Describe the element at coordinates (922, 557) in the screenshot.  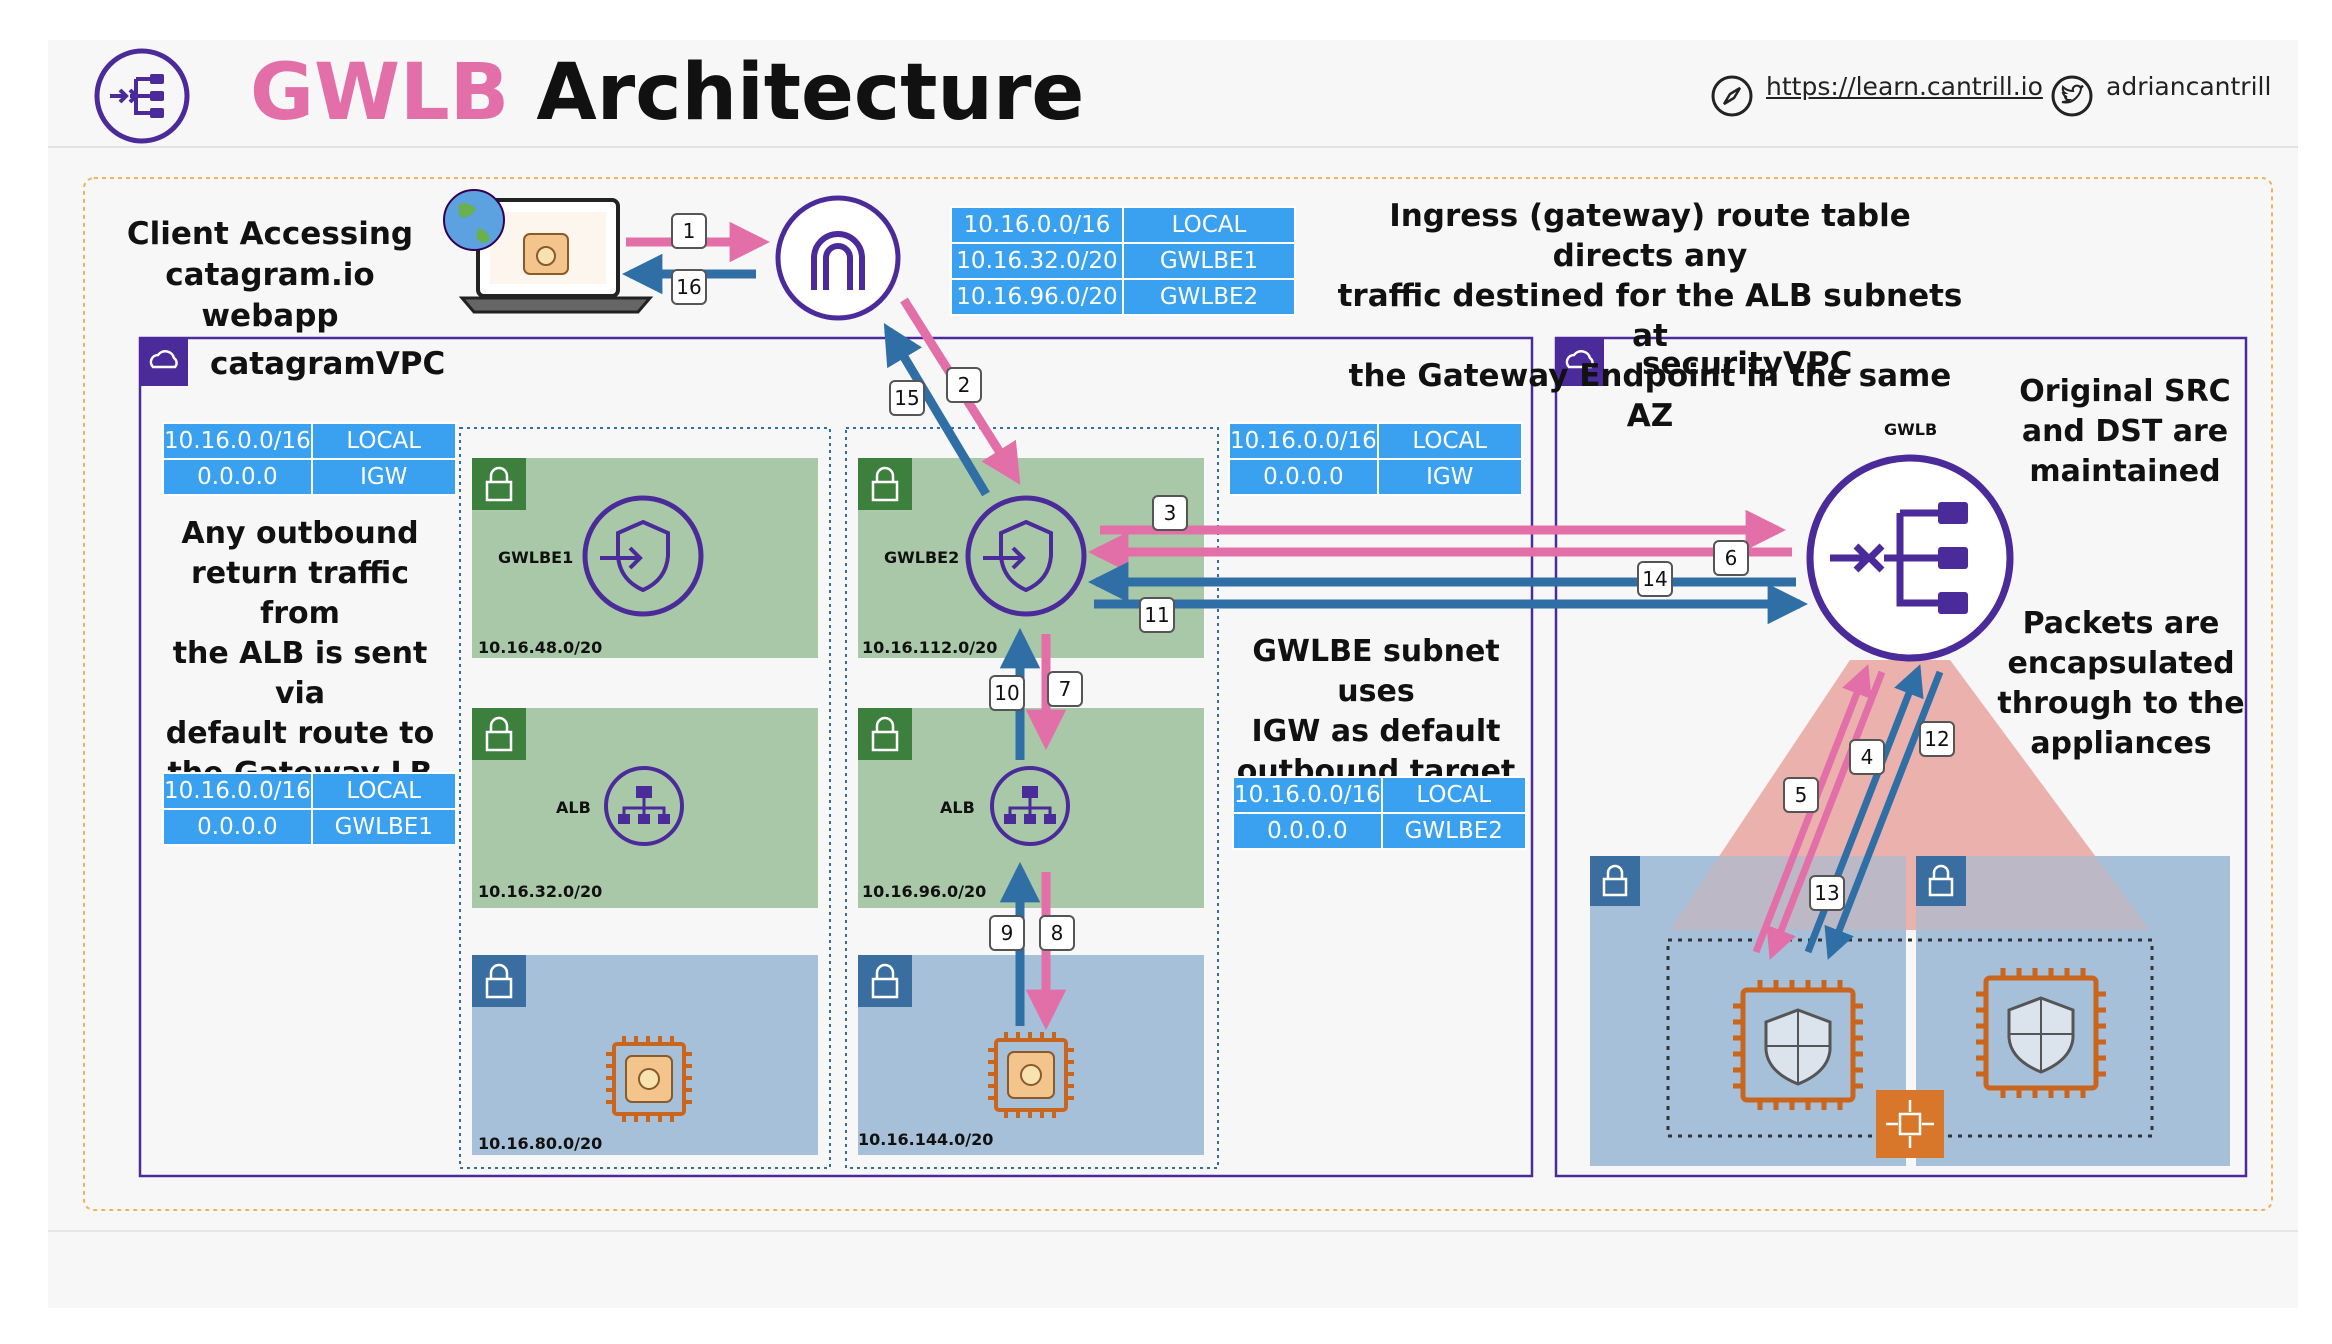
I see `gwlbe2-label: GWLBE2` at that location.